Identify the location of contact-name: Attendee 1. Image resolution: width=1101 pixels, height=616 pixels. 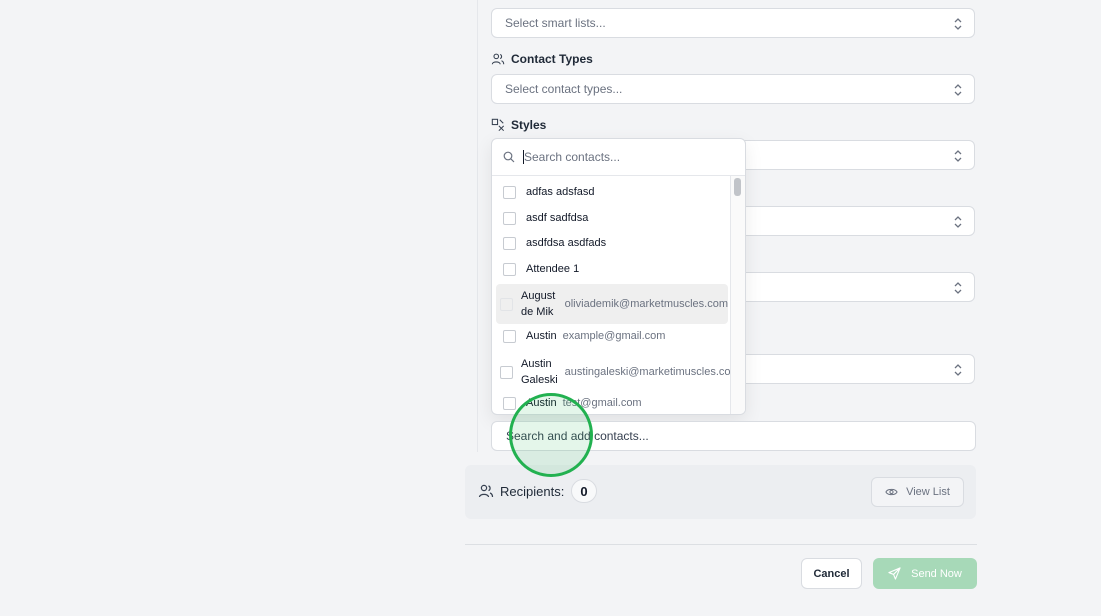
(553, 269).